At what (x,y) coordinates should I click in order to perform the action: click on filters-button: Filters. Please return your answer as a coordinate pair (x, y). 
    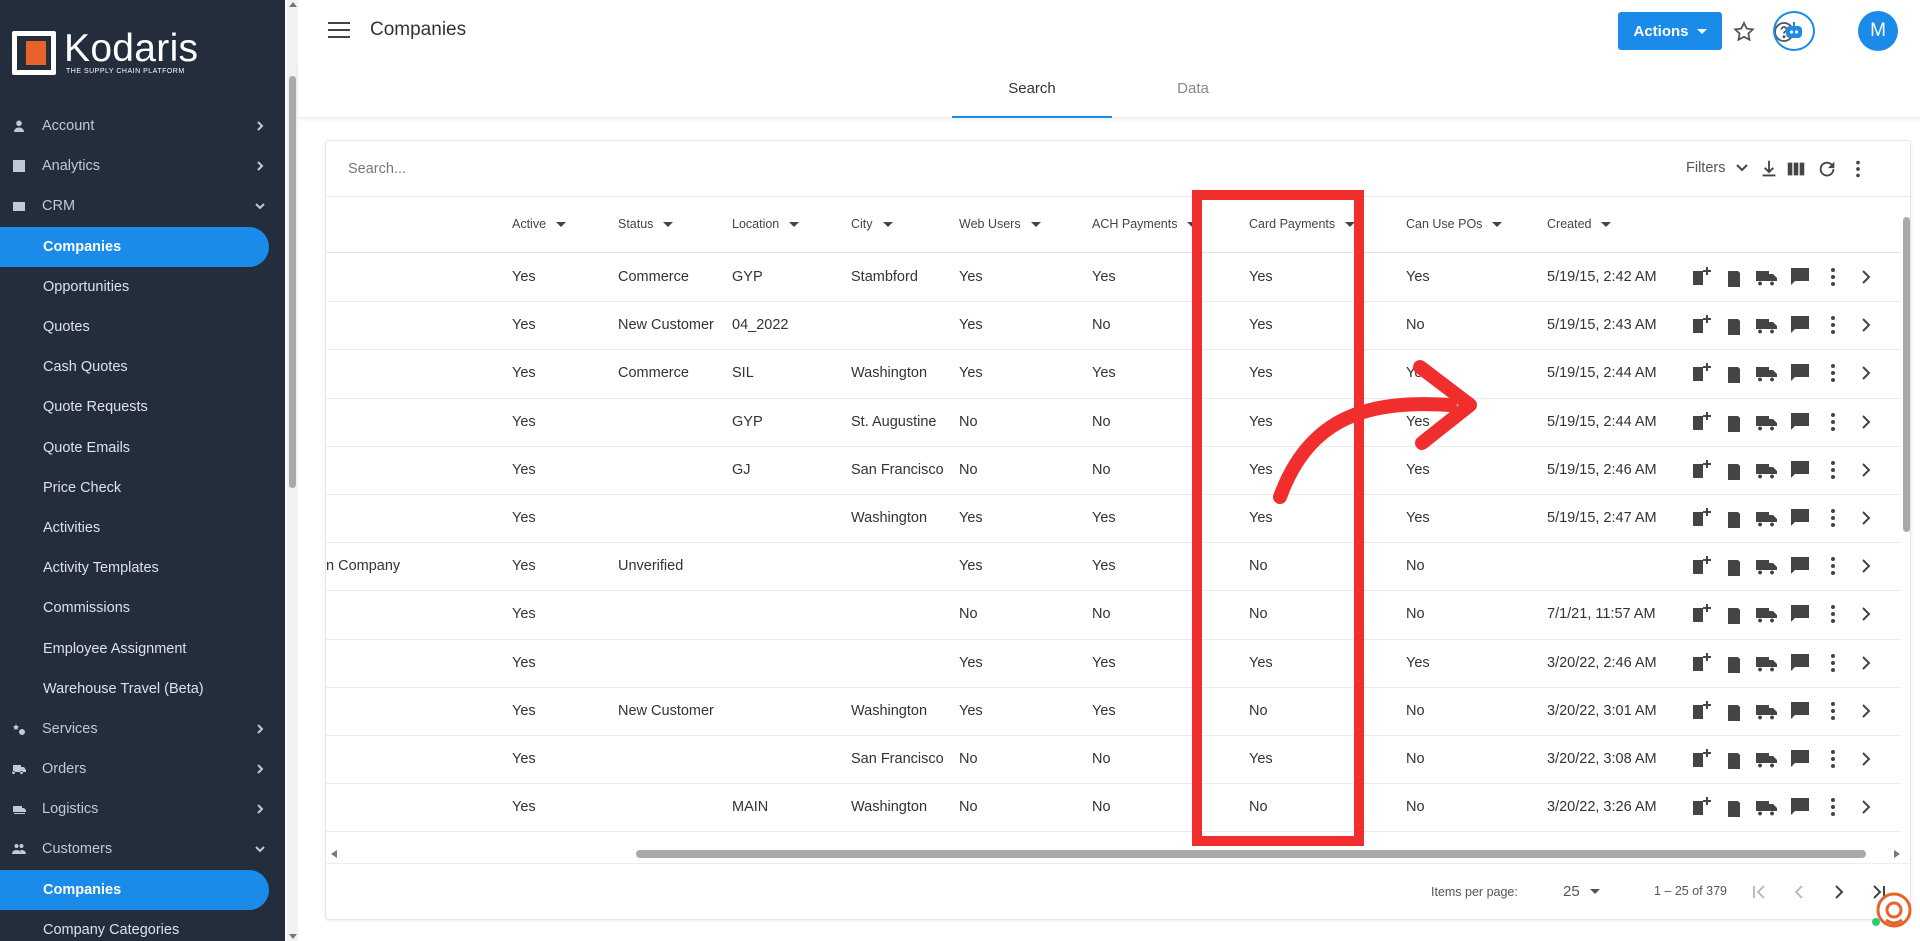
    Looking at the image, I should click on (1717, 168).